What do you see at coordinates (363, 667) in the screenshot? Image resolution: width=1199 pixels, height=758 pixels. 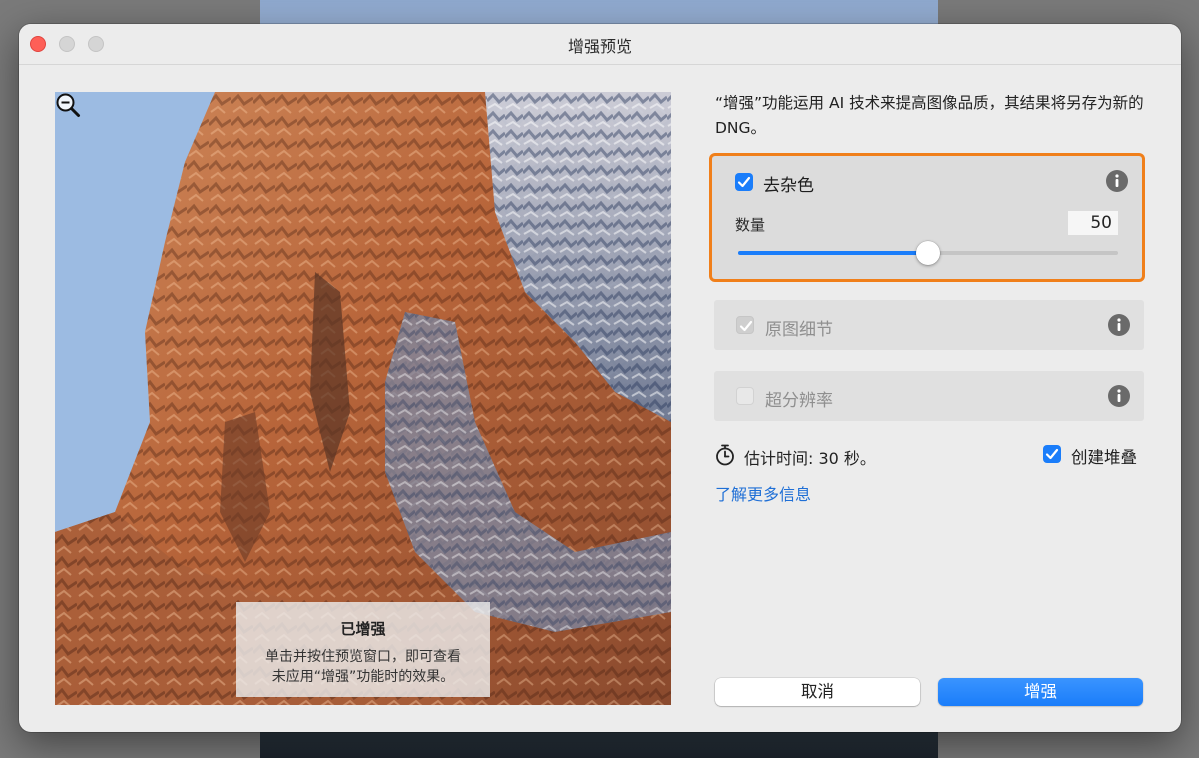 I see `overlay-hint: 单击并按住预览窗口，即可查看 未应用“增强”功能时的效果。` at bounding box center [363, 667].